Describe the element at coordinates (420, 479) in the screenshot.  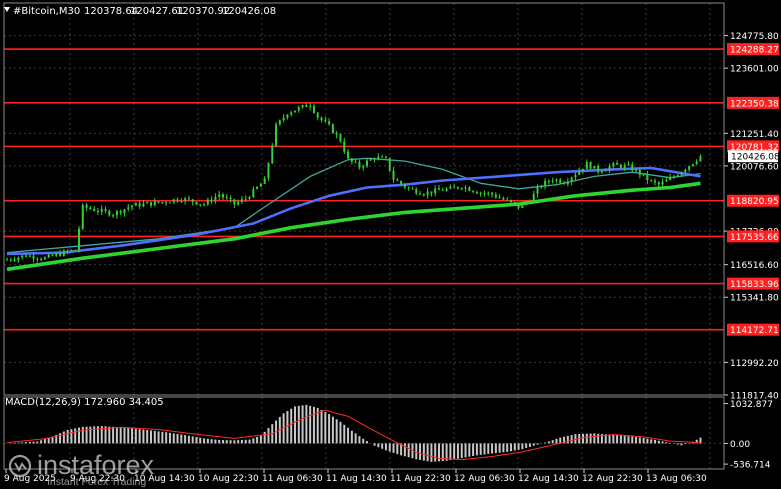
I see `time-tick-label: 11 Aug 22:30` at that location.